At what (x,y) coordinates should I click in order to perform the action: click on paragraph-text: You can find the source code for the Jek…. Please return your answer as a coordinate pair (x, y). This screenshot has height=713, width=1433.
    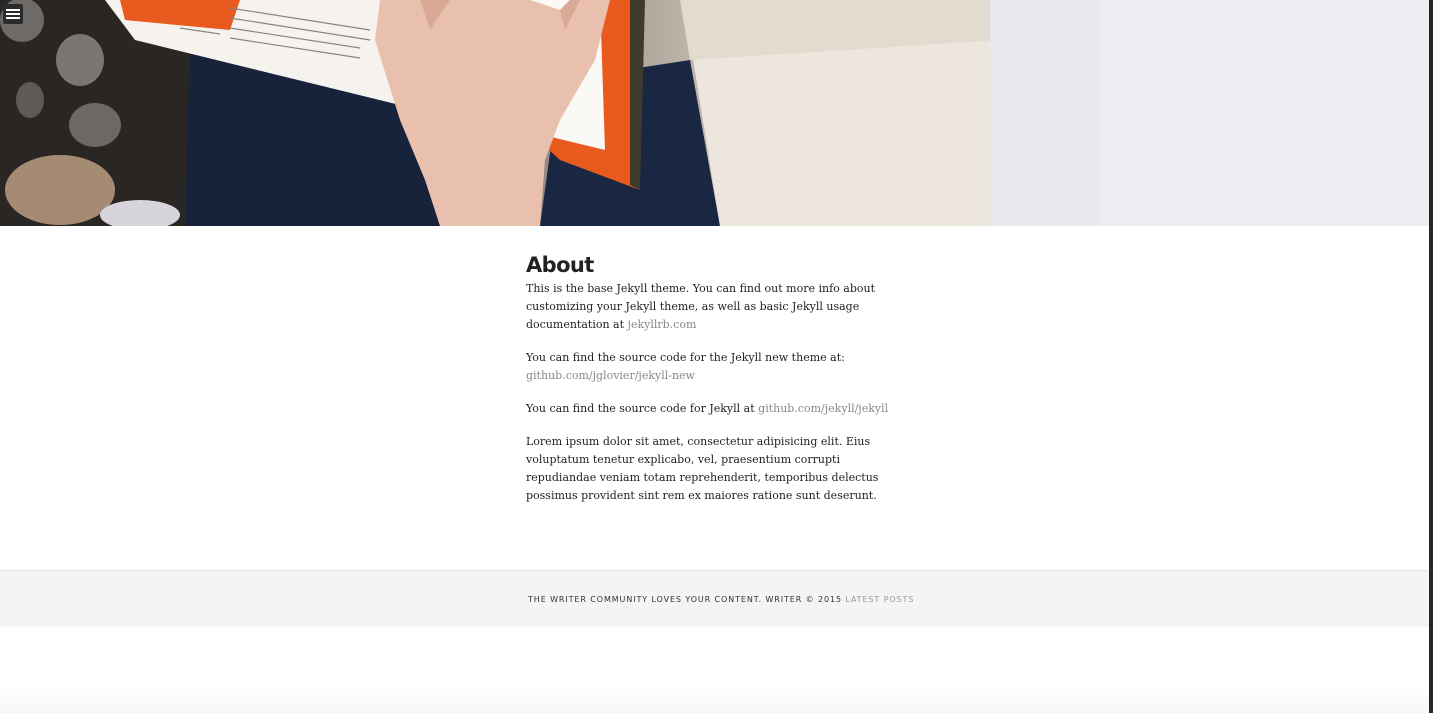
    Looking at the image, I should click on (685, 357).